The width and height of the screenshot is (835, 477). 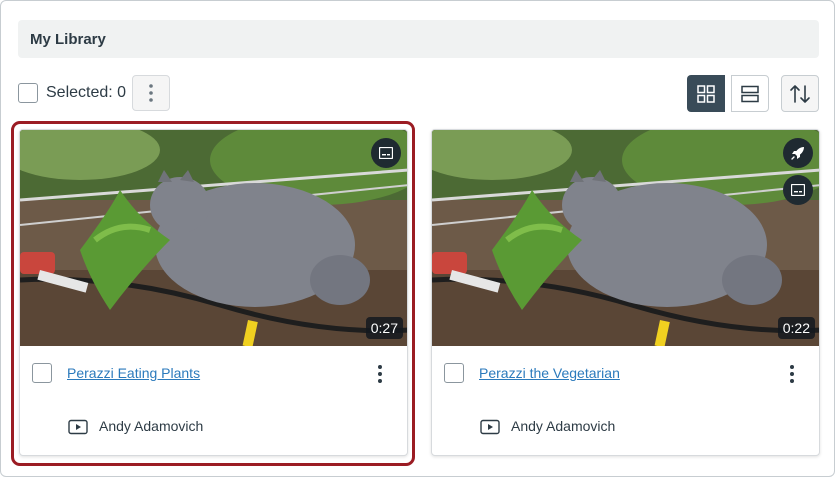 I want to click on select-all-checkbox, so click(x=28, y=93).